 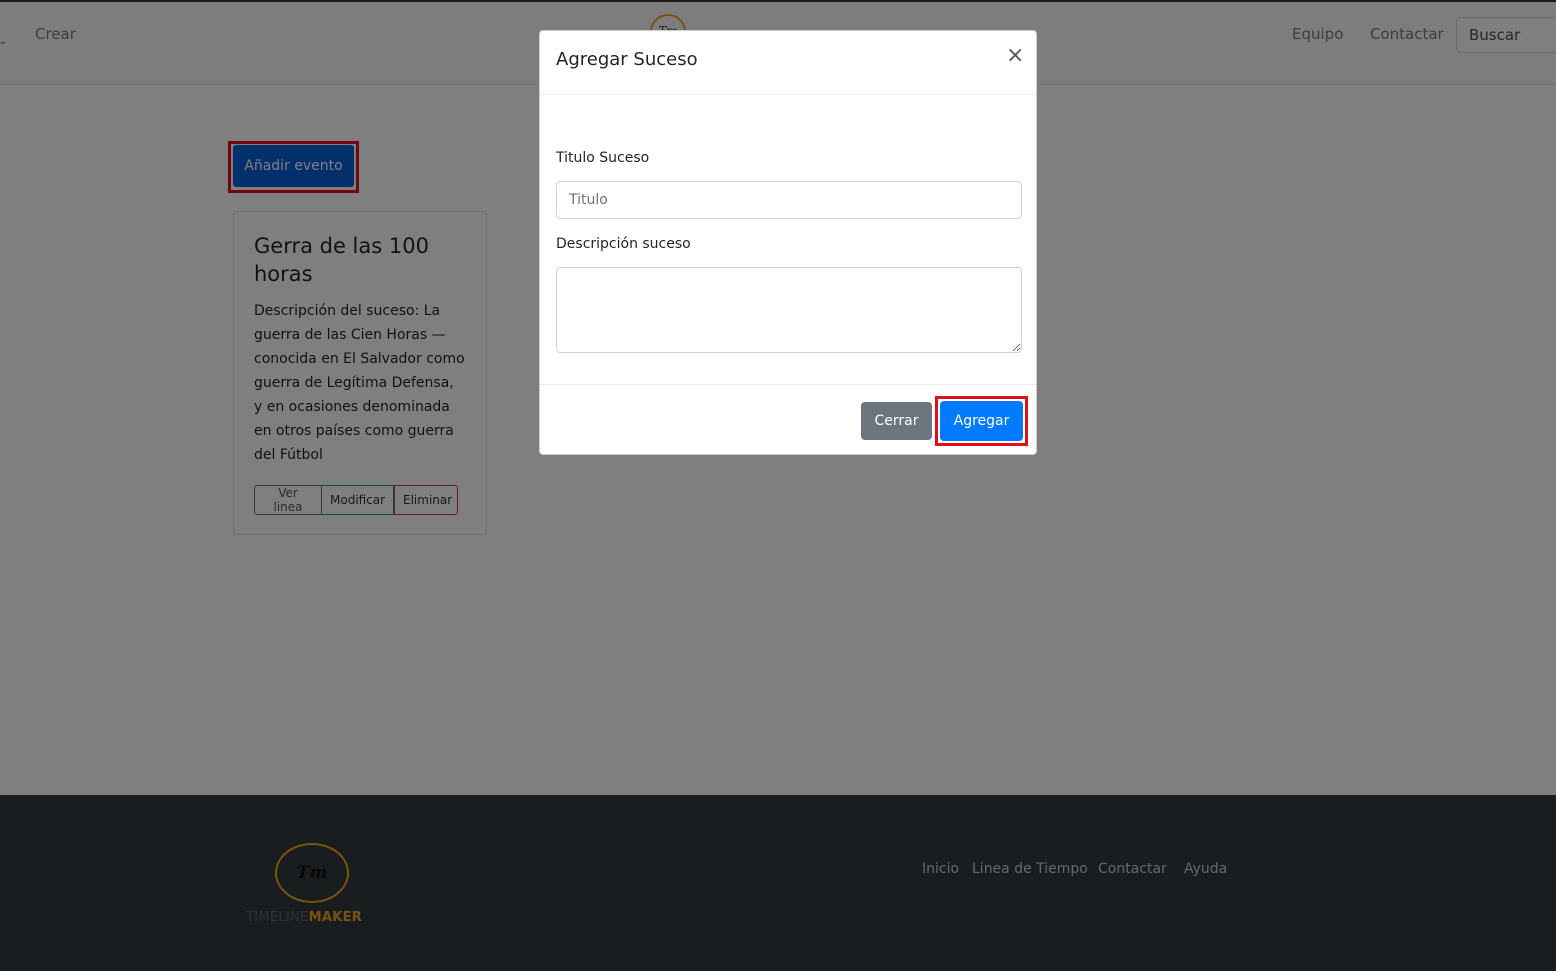 I want to click on description-field-label: Descripción suceso, so click(x=623, y=244).